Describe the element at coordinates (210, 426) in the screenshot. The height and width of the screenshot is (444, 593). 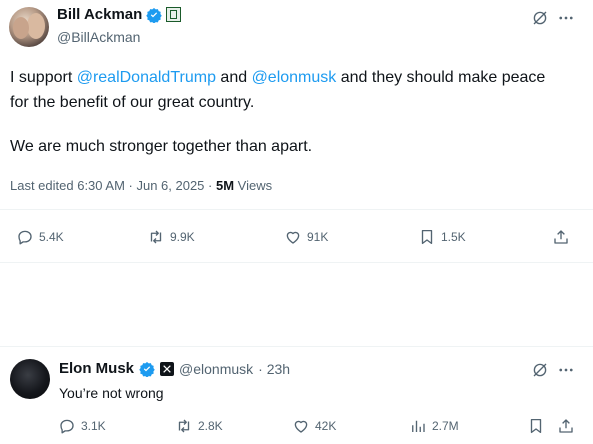
I see `repost-count: 2.8K` at that location.